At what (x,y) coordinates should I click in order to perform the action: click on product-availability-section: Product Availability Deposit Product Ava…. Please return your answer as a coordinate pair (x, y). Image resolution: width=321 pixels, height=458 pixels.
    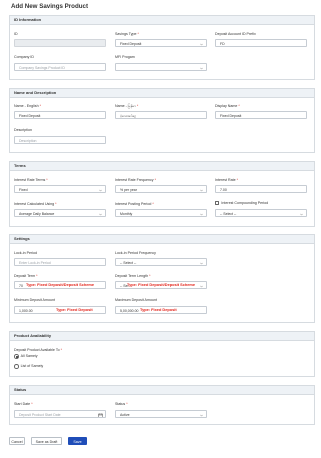
    Looking at the image, I should click on (162, 354).